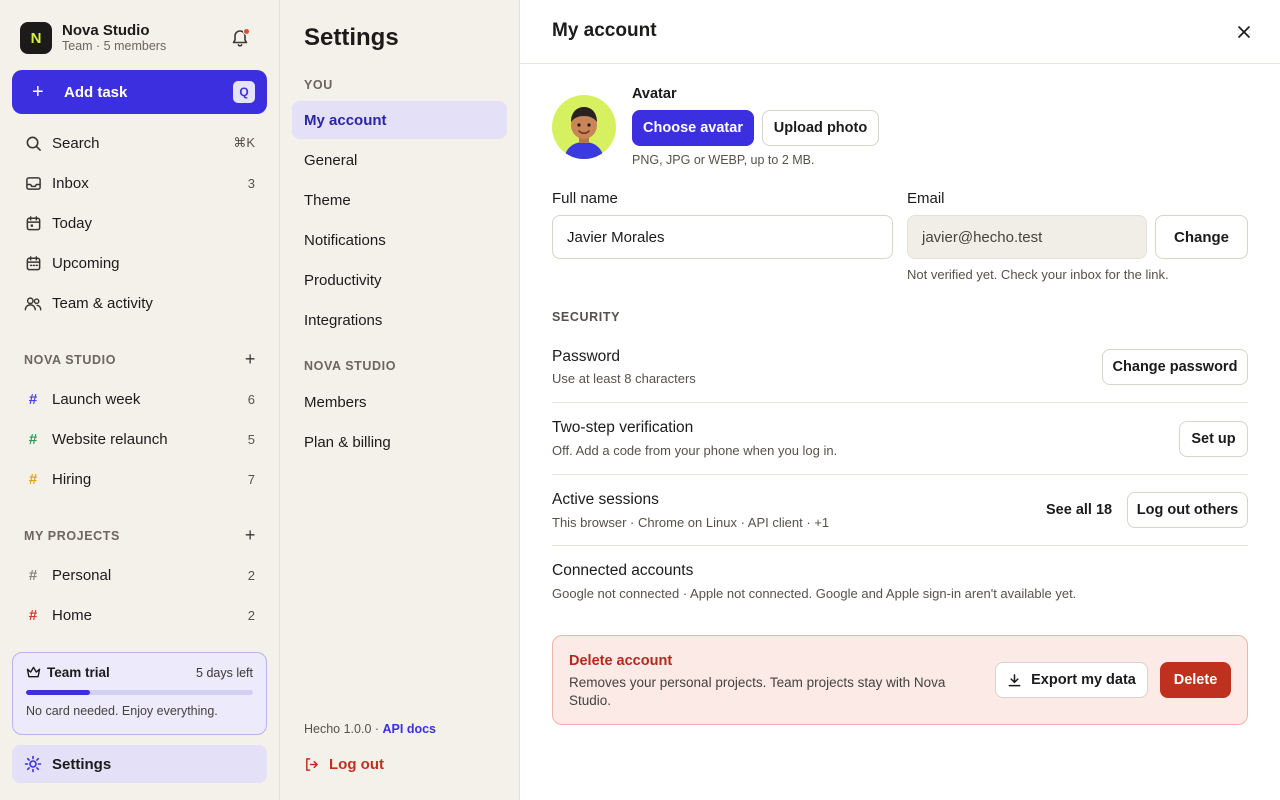  I want to click on delete-account-button: Delete, so click(1195, 680).